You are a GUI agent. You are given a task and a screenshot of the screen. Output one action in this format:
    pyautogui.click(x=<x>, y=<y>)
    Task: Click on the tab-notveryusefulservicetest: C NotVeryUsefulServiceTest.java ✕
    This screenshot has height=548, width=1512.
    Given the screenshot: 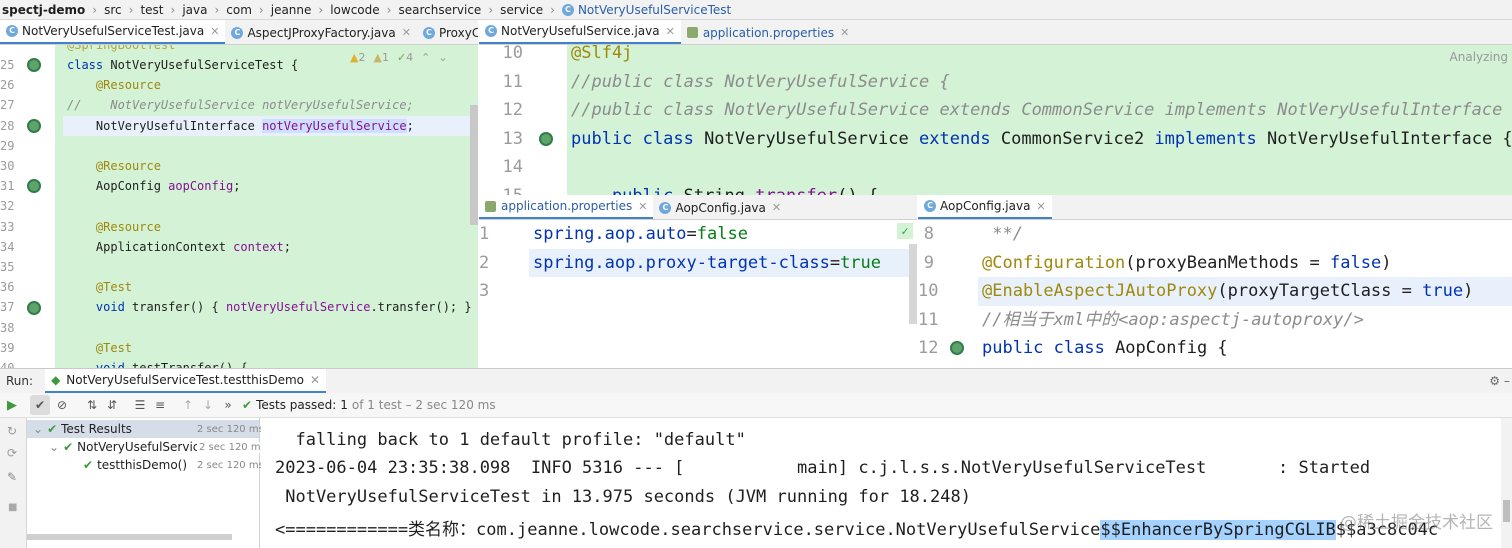 What is the action you would take?
    pyautogui.click(x=113, y=32)
    